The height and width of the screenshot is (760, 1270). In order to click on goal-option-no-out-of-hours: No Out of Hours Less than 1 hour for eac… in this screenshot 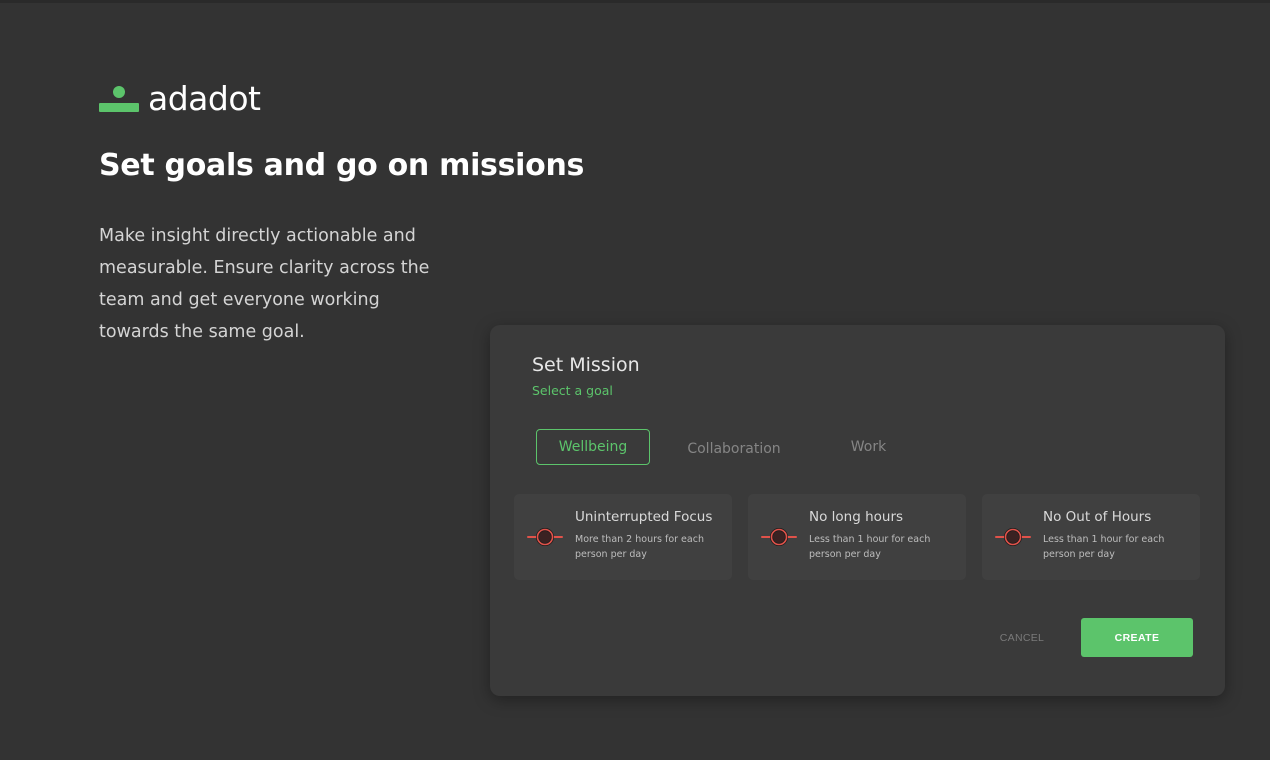, I will do `click(1091, 537)`.